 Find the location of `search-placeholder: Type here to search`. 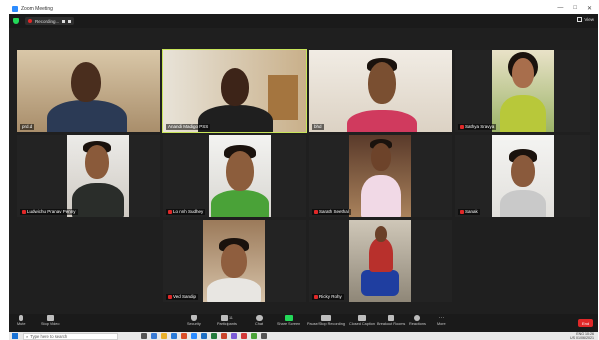

search-placeholder: Type here to search is located at coordinates (49, 336).